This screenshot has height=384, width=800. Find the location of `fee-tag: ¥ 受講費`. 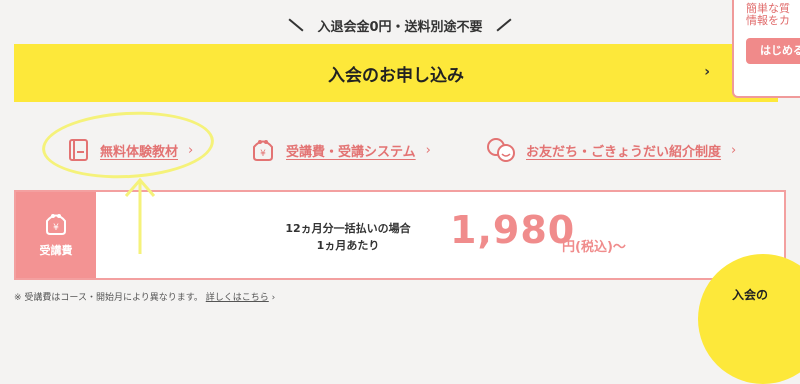

fee-tag: ¥ 受講費 is located at coordinates (56, 235).